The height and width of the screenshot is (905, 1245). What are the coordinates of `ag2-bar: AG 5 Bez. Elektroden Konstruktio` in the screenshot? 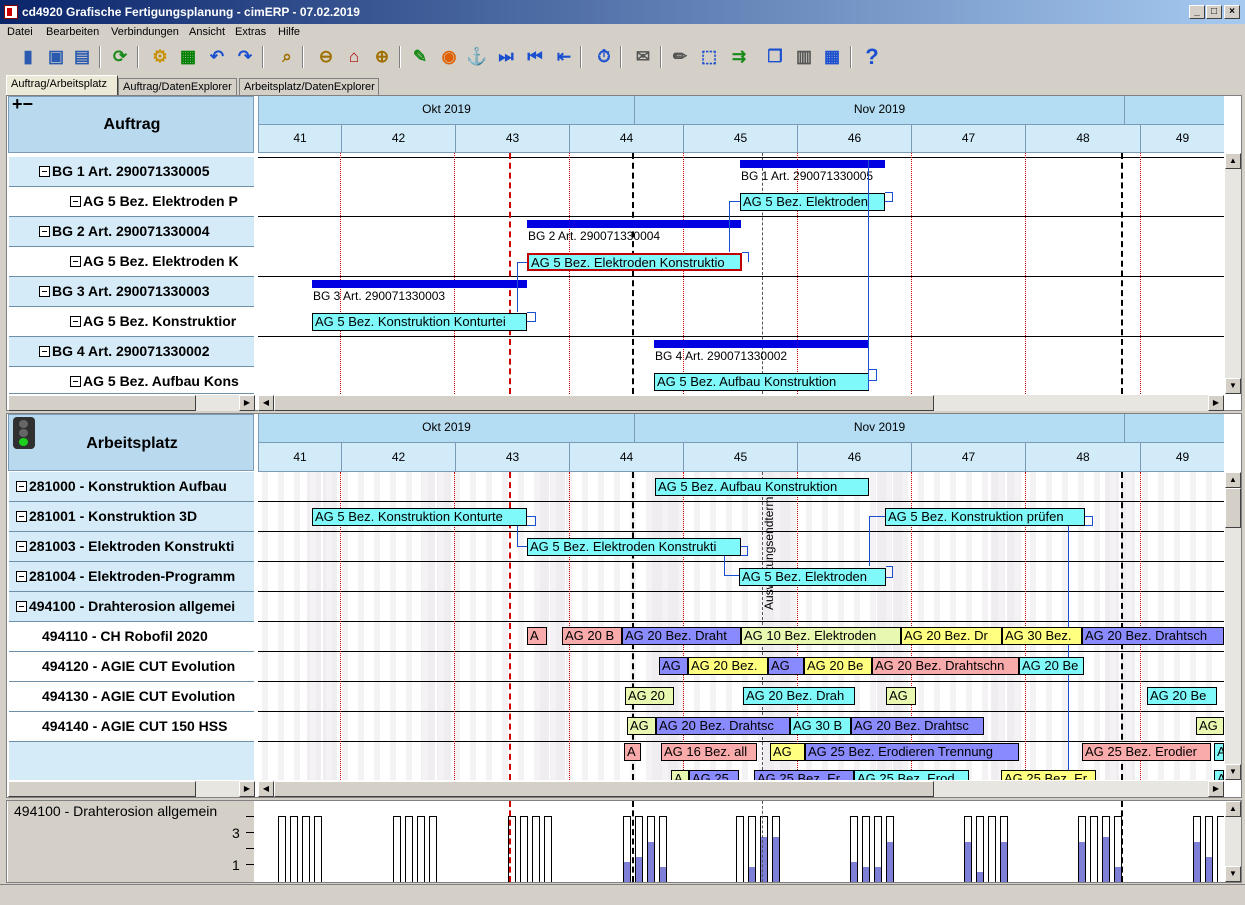 It's located at (634, 262).